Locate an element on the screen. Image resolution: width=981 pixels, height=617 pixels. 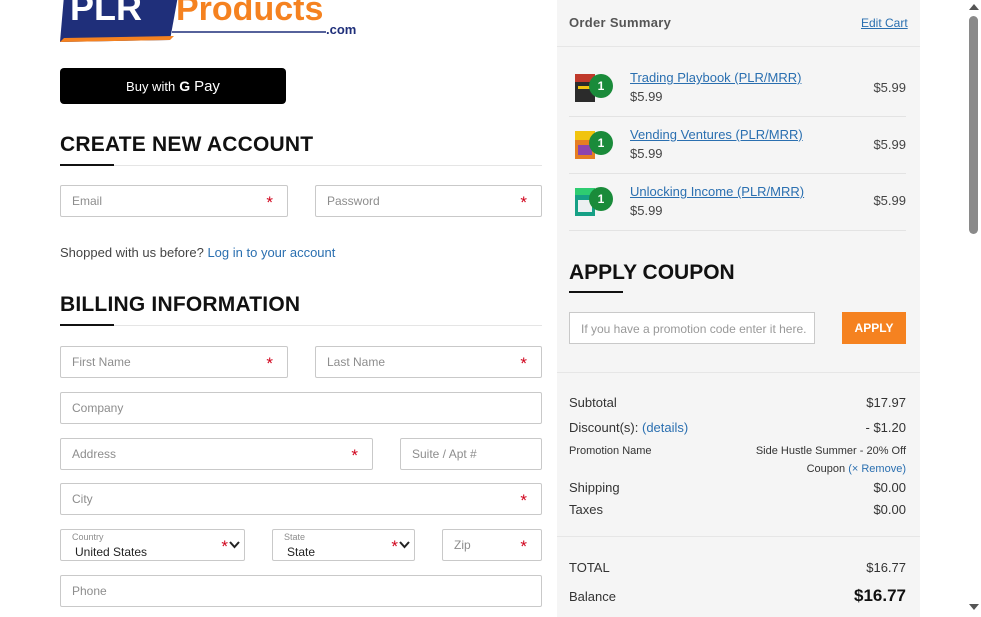
country-label: Country is located at coordinates (88, 537).